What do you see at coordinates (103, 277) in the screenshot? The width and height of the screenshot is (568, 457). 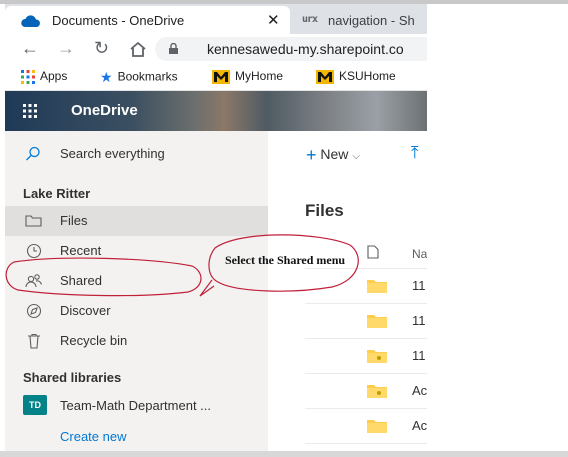 I see `shared-highlight-ellipse` at bounding box center [103, 277].